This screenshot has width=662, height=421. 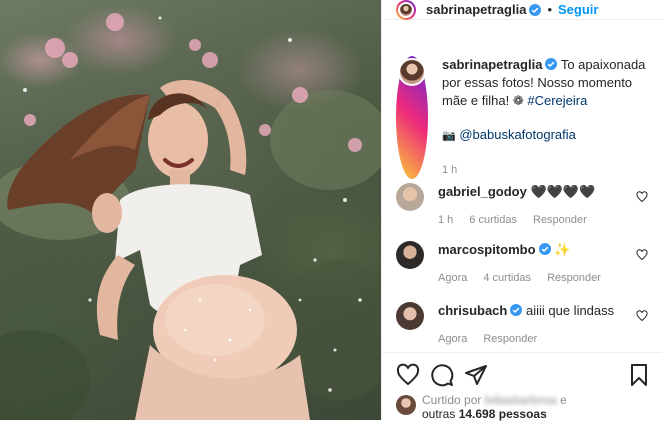 What do you see at coordinates (442, 375) in the screenshot?
I see `comment-bubble-icon` at bounding box center [442, 375].